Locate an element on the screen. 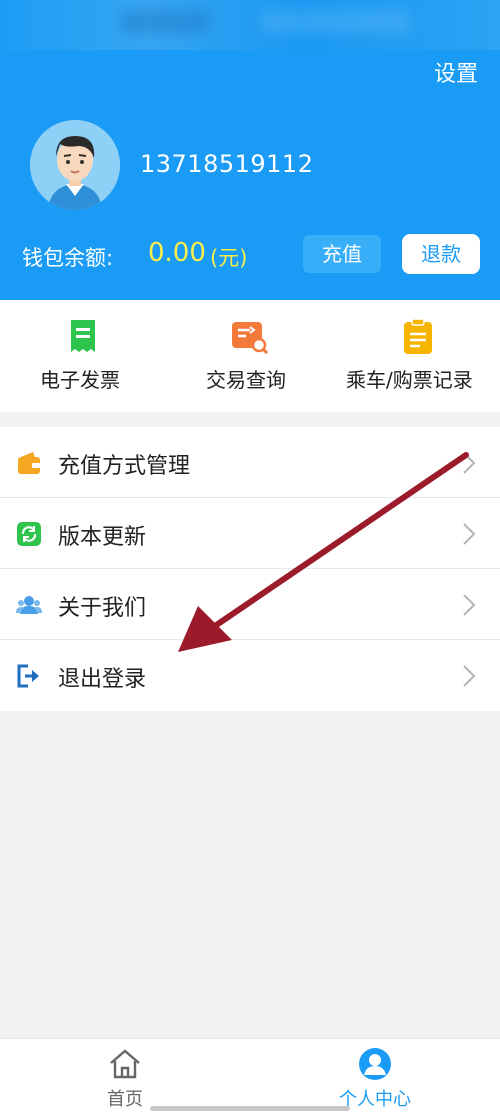  quick-action-label: 乘车/购票记录 is located at coordinates (409, 380).